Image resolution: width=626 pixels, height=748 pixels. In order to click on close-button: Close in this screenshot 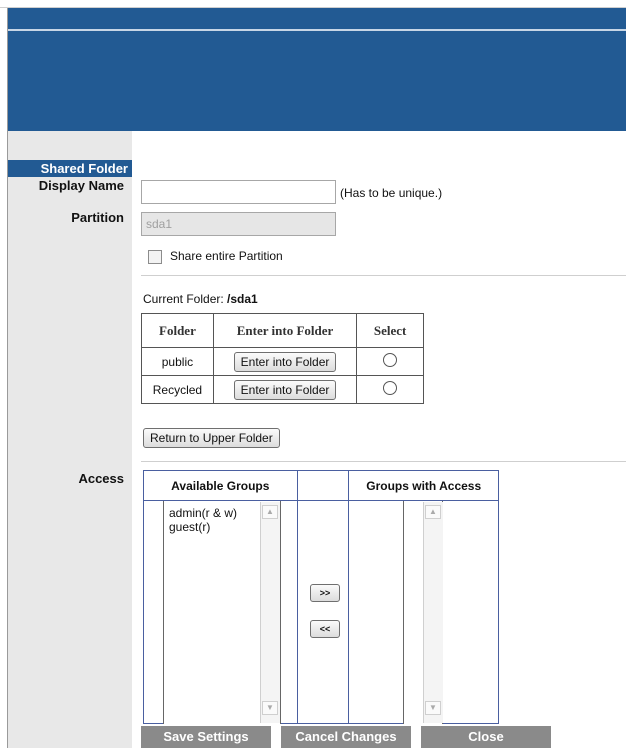, I will do `click(486, 737)`.